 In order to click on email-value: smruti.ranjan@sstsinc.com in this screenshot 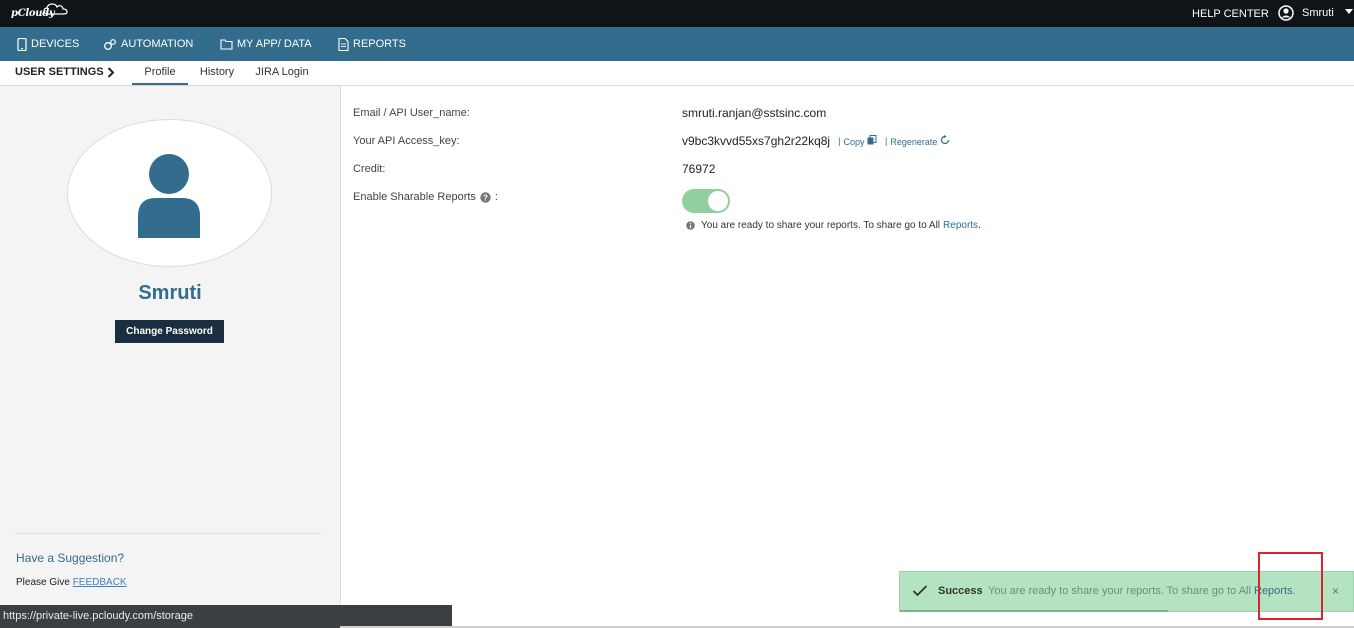, I will do `click(754, 113)`.